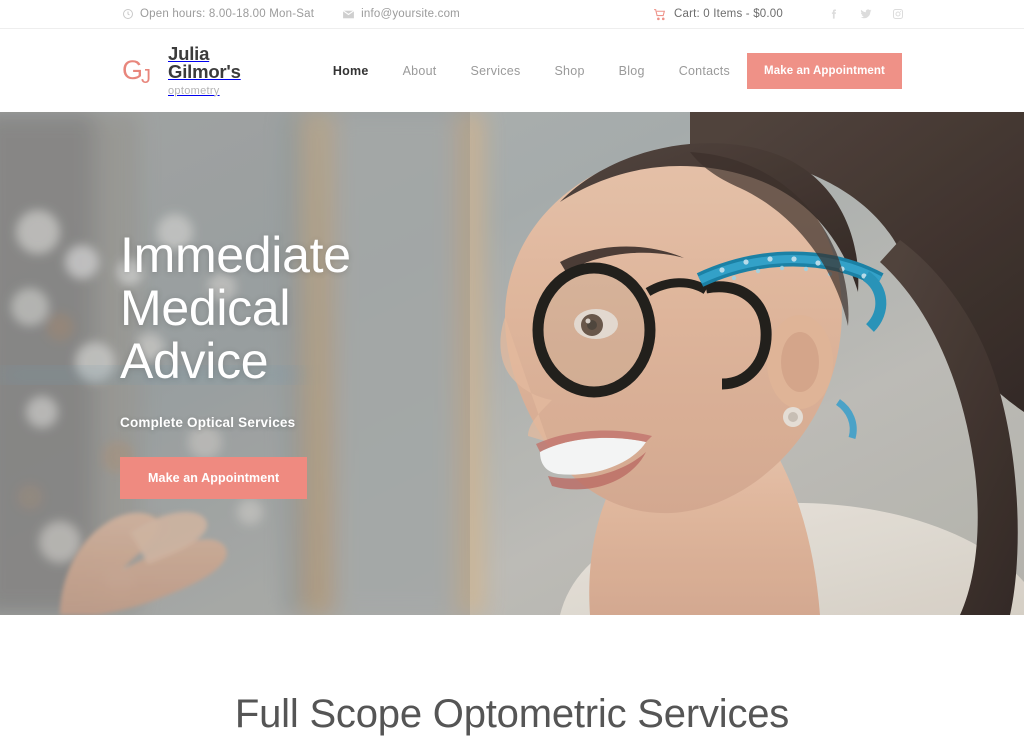 This screenshot has width=1024, height=745. Describe the element at coordinates (227, 14) in the screenshot. I see `open-hours-text: Open hours: 8.00-18.00 Mon-Sat` at that location.